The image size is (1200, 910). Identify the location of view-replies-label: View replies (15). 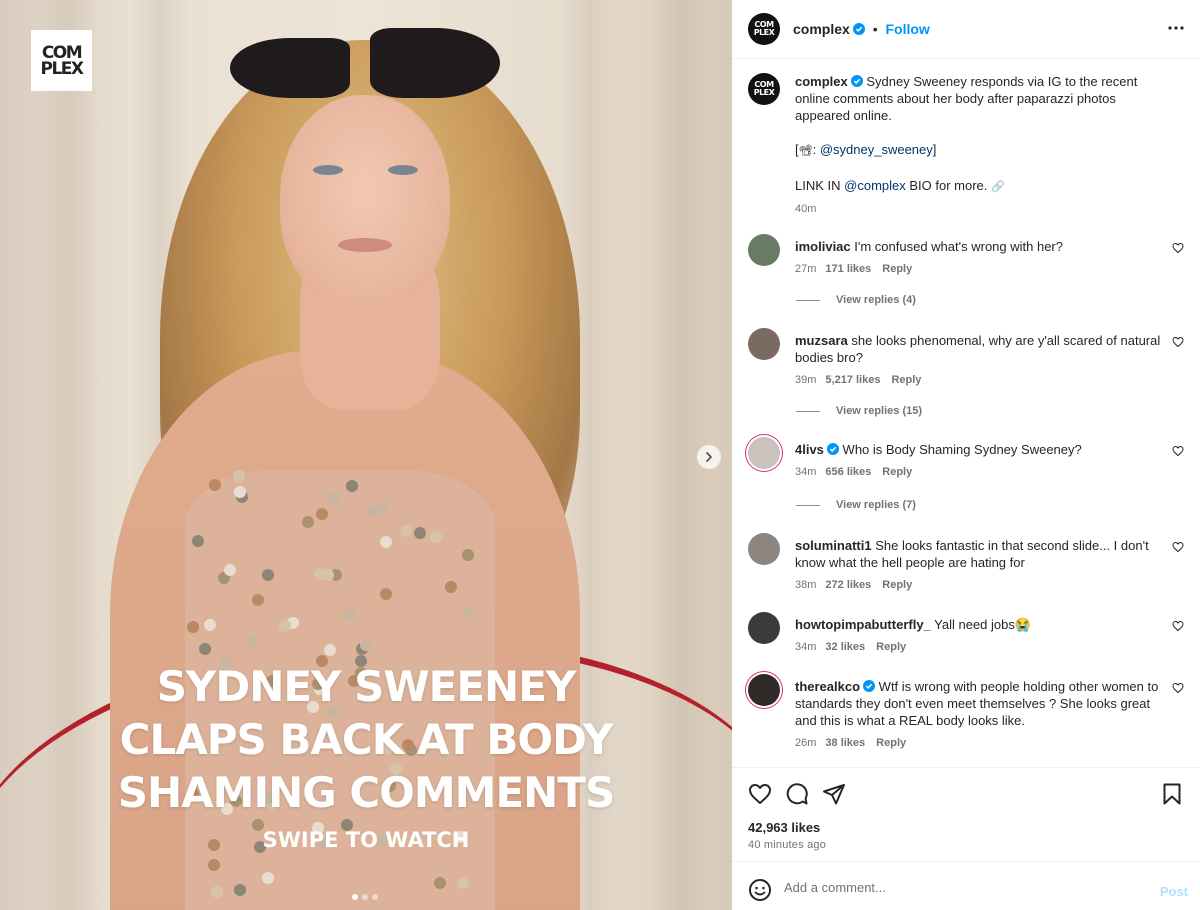
(879, 411).